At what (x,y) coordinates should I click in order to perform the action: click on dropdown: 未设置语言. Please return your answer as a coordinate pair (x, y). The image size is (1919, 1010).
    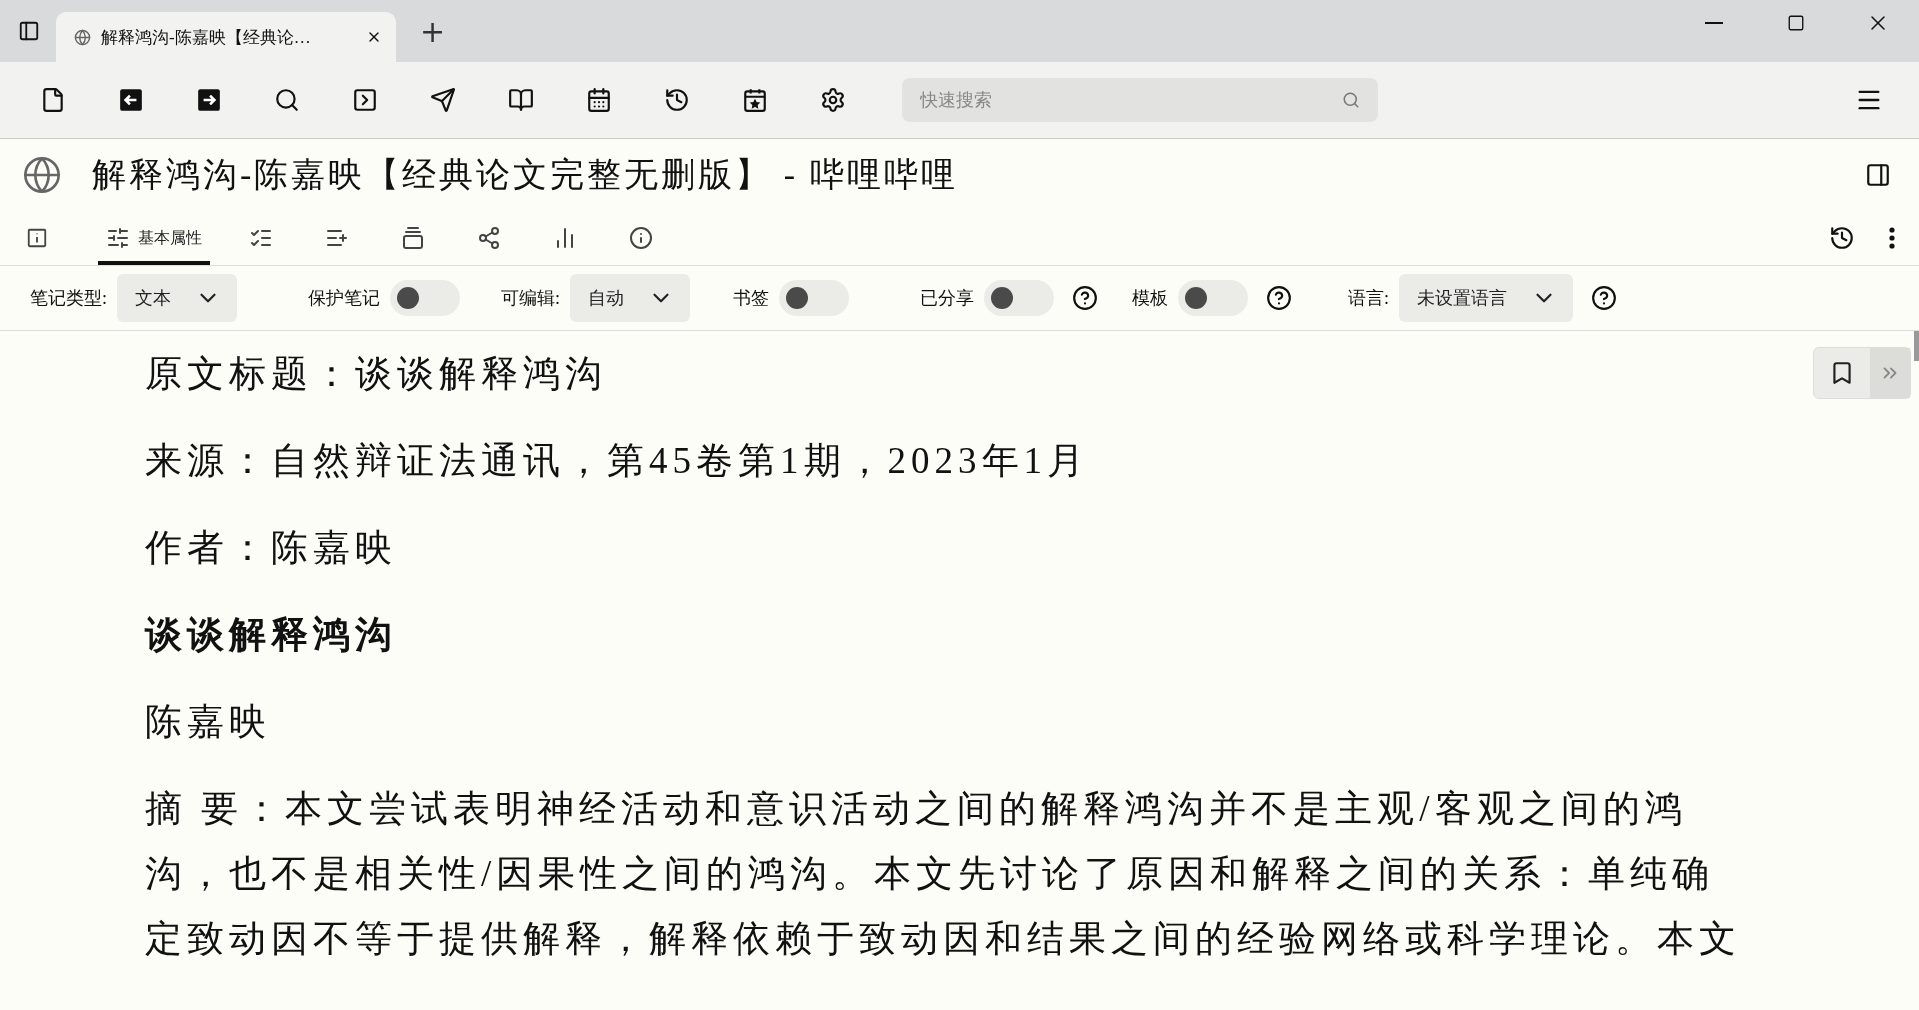
    Looking at the image, I should click on (1486, 298).